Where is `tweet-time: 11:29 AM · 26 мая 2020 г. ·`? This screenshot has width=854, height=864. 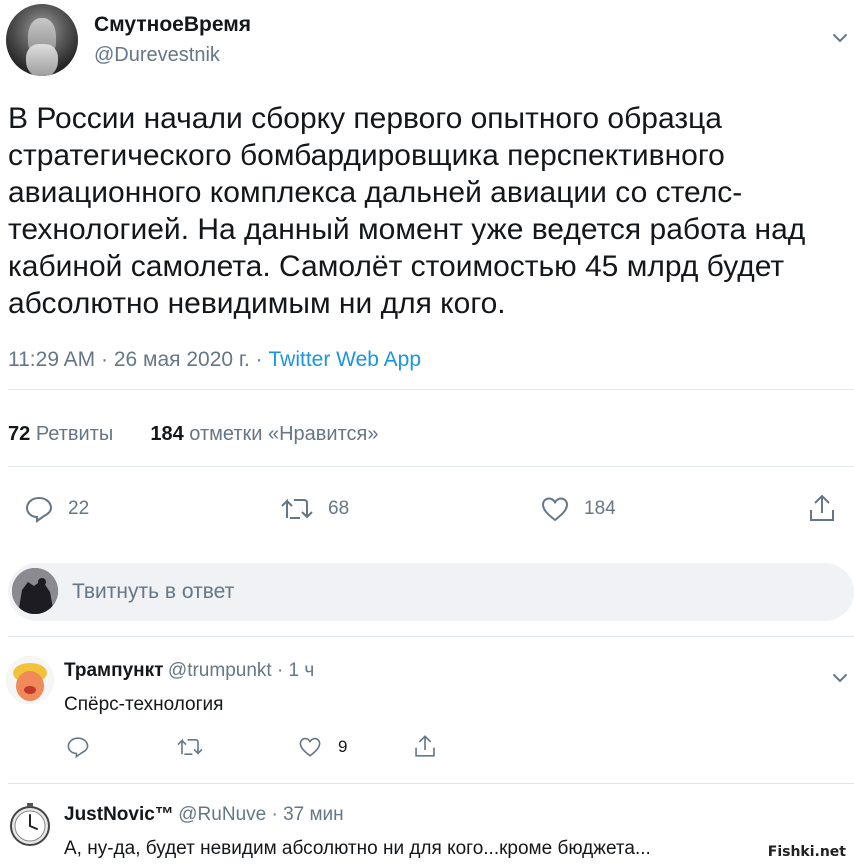 tweet-time: 11:29 AM · 26 мая 2020 г. · is located at coordinates (138, 359).